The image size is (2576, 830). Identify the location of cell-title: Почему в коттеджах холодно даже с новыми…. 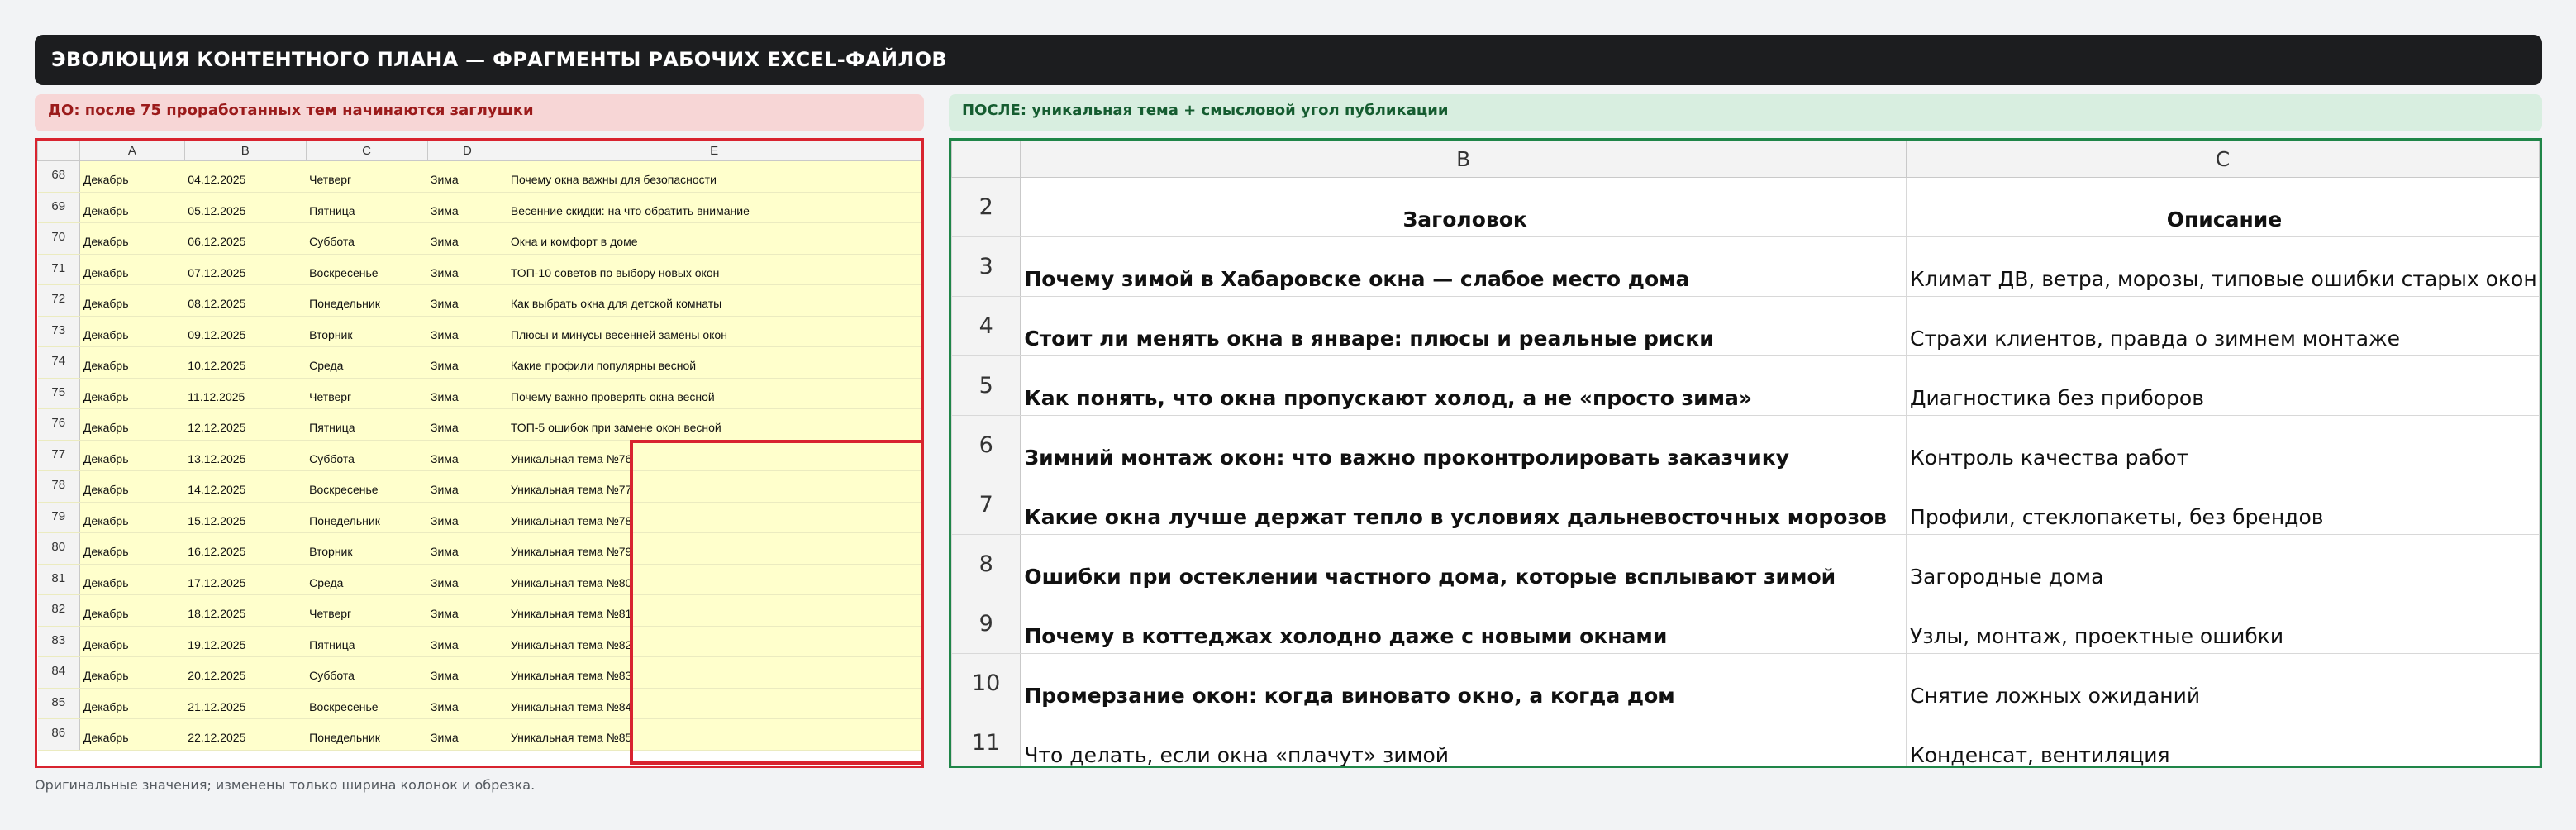
(1464, 624).